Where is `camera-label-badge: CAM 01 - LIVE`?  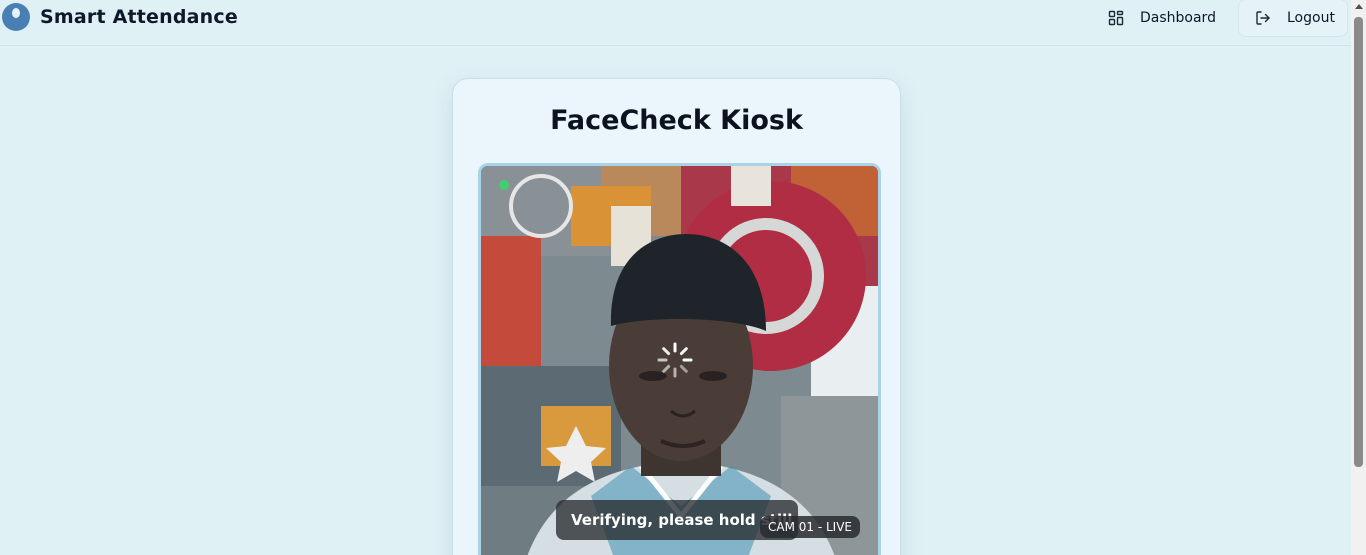
camera-label-badge: CAM 01 - LIVE is located at coordinates (810, 527).